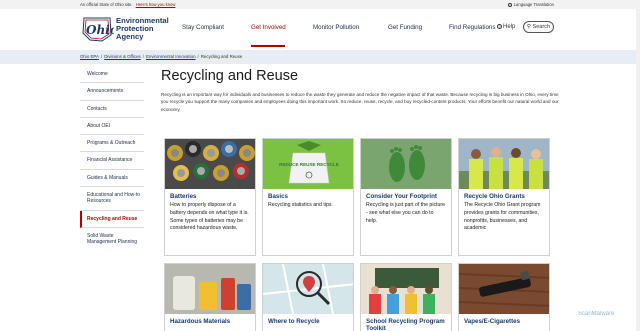 This screenshot has width=640, height=331. I want to click on search-label: Search, so click(541, 27).